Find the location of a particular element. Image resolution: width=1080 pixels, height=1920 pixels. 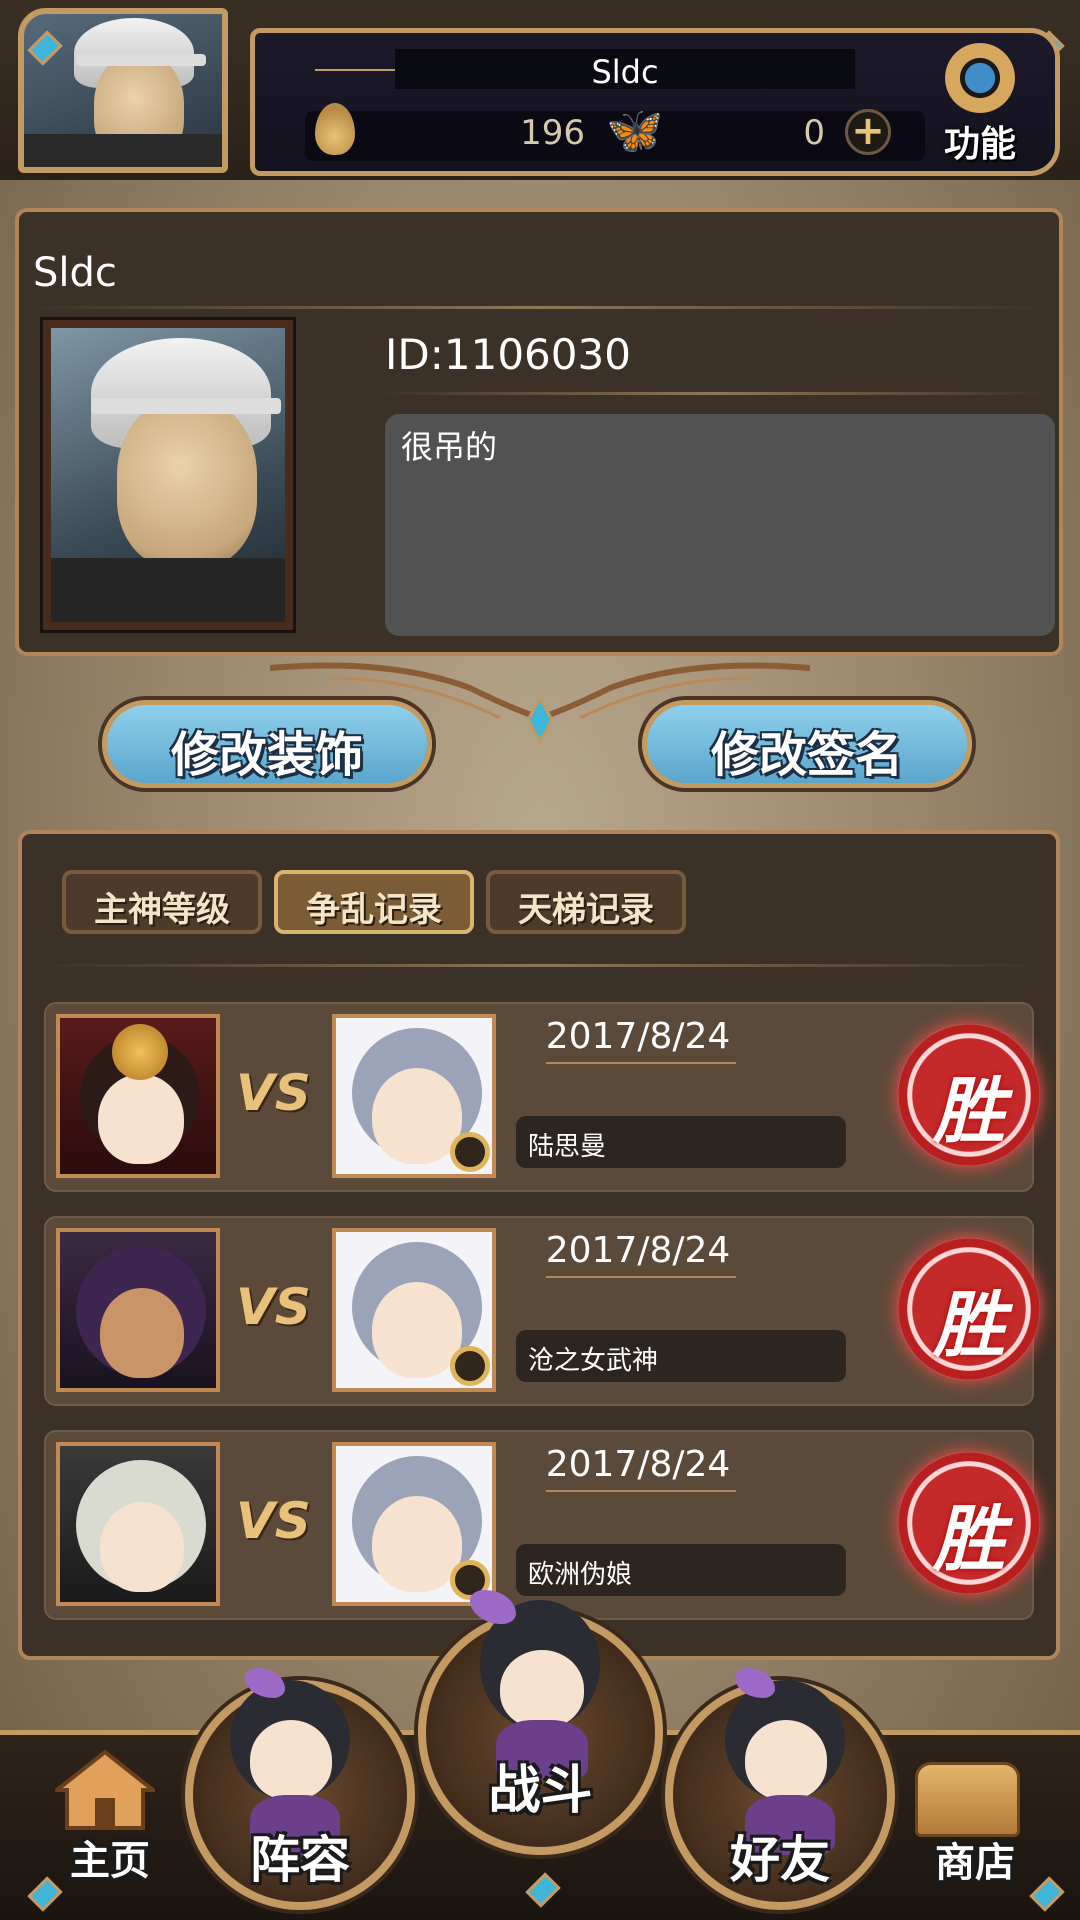

butterfly-value: 0 is located at coordinates (814, 133).